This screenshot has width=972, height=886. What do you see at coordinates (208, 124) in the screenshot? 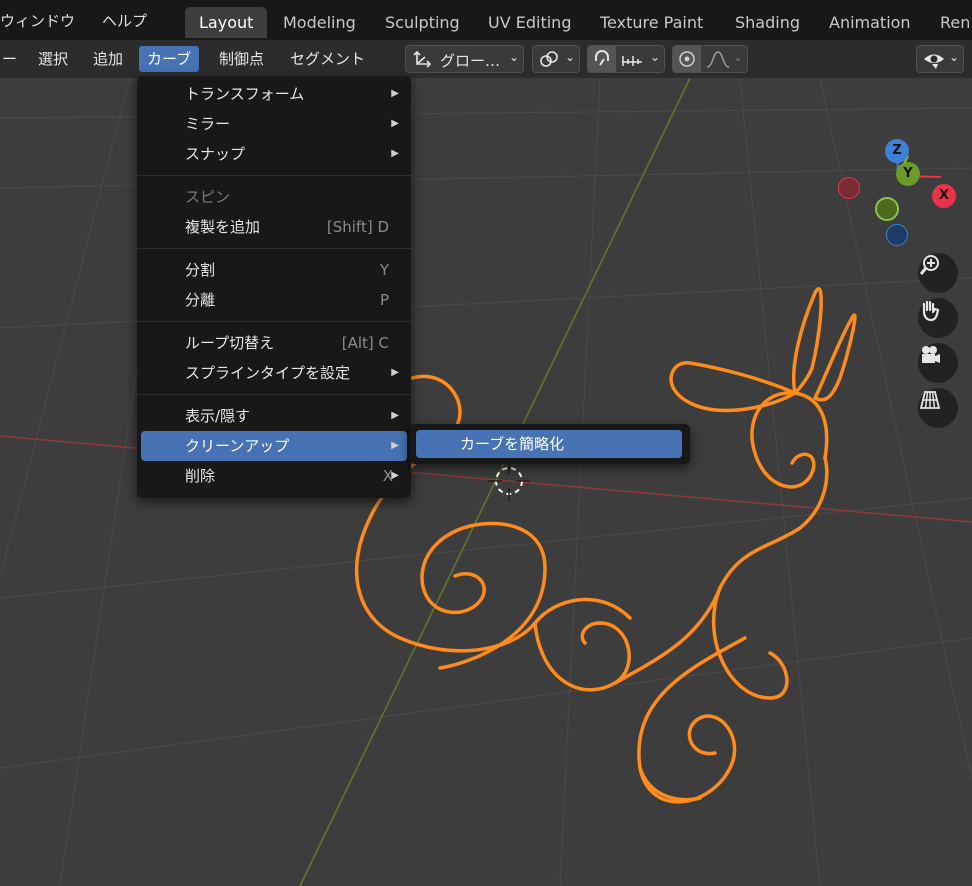
I see `menu-item-label: ミラー` at bounding box center [208, 124].